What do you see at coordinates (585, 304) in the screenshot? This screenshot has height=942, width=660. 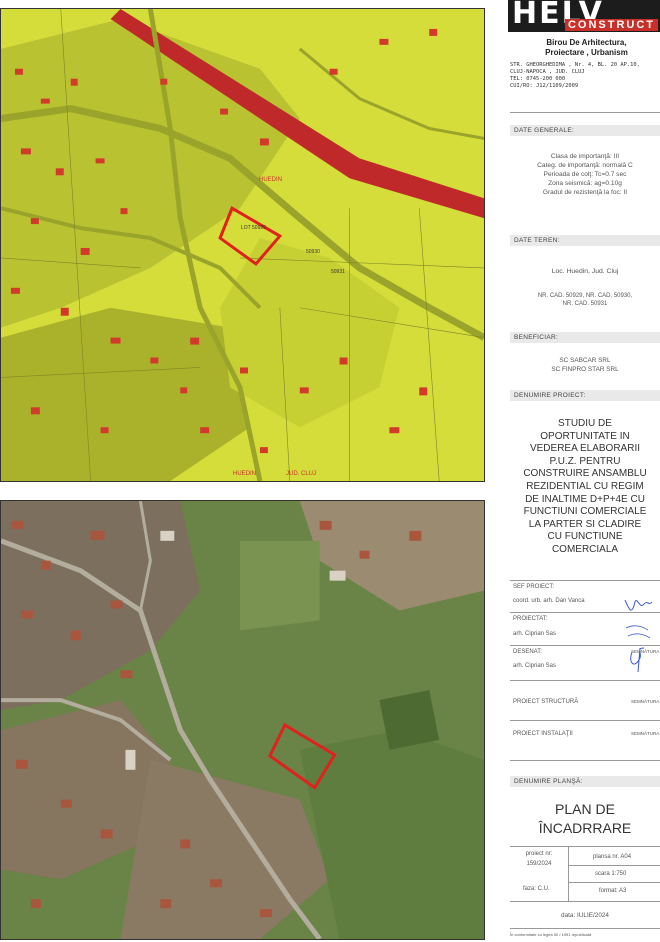 I see `teren-cad-line: NR. CAD. 50931` at bounding box center [585, 304].